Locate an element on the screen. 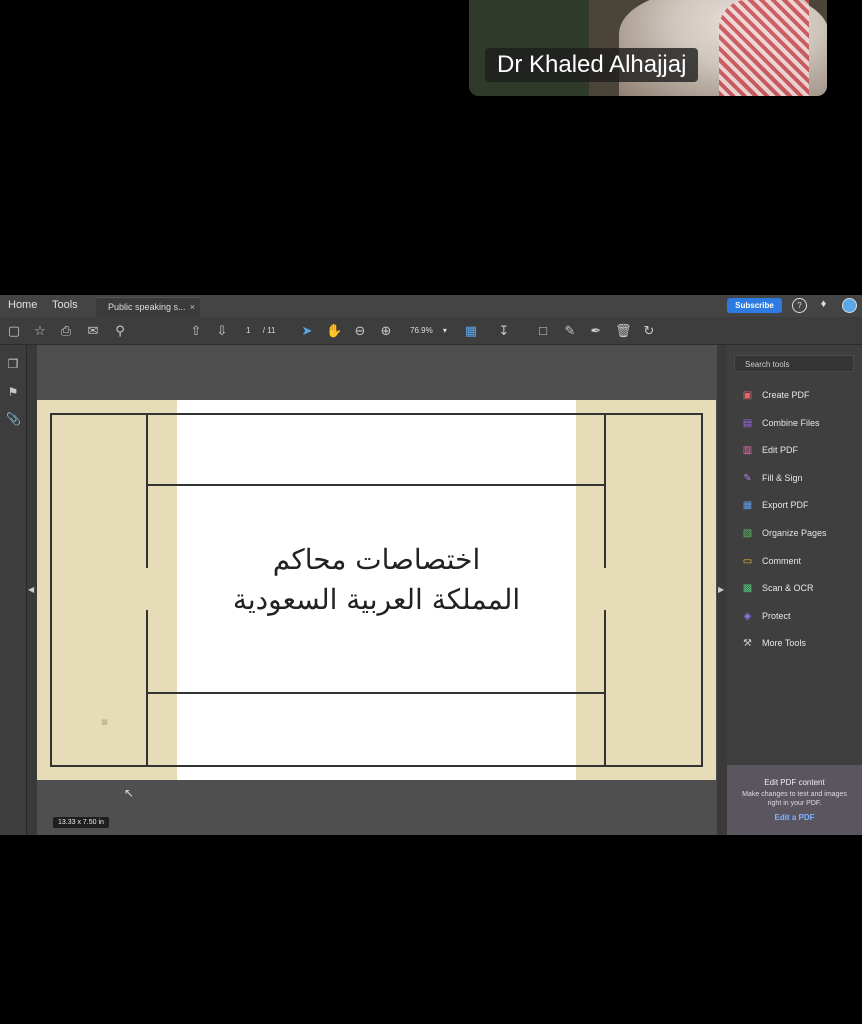  attachments-paperclip-icon: 📎 is located at coordinates (13, 419).